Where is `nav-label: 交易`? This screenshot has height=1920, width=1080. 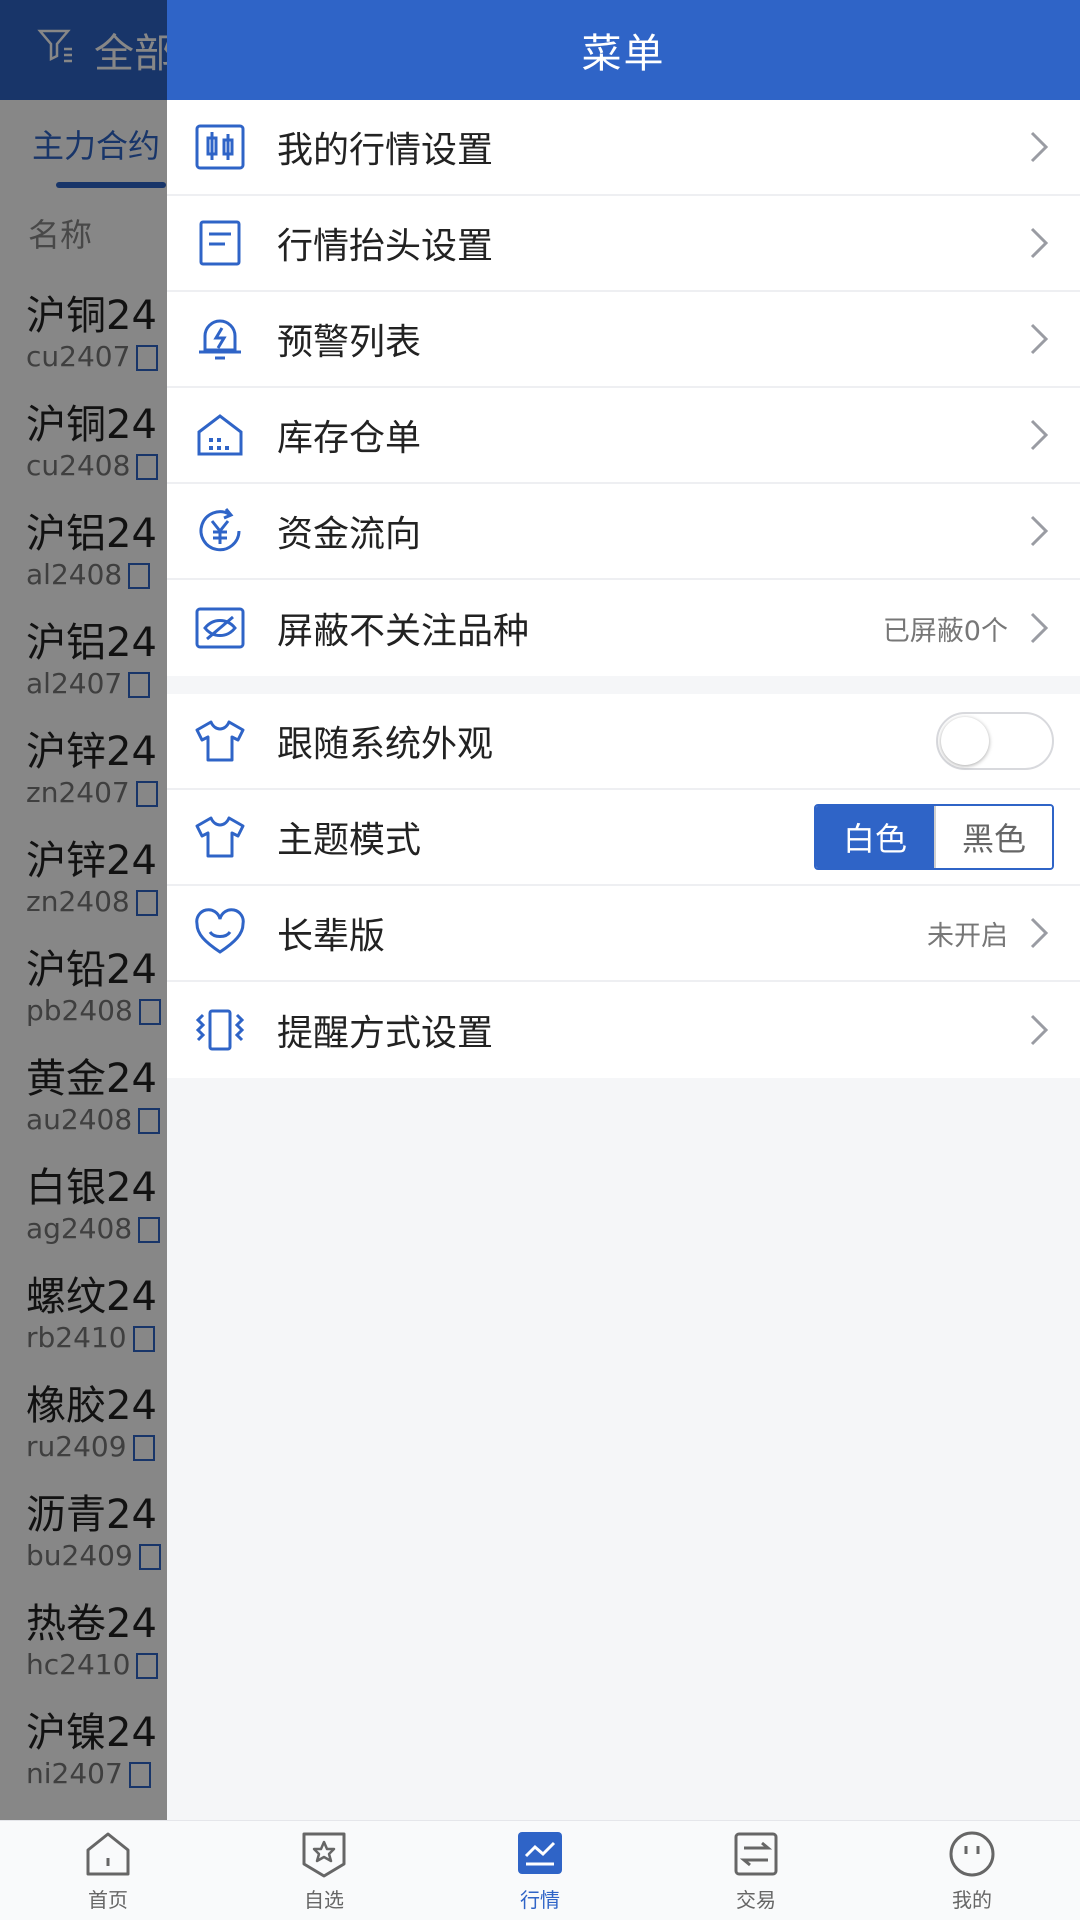
nav-label: 交易 is located at coordinates (756, 1900).